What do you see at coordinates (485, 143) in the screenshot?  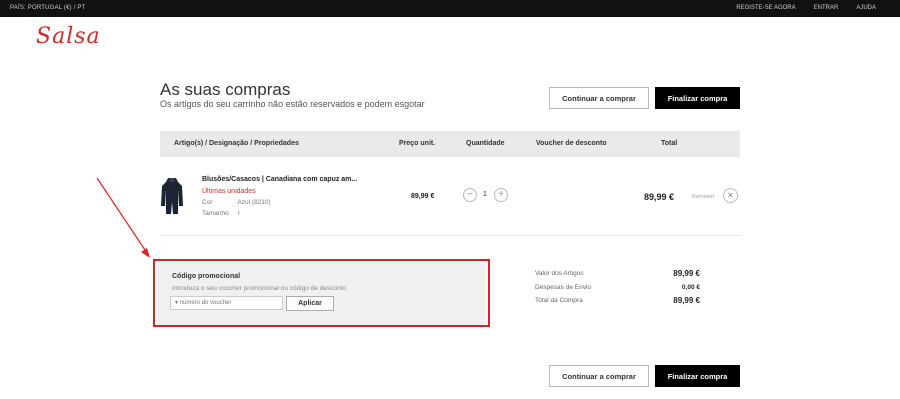 I see `col-quantity: Quantidade` at bounding box center [485, 143].